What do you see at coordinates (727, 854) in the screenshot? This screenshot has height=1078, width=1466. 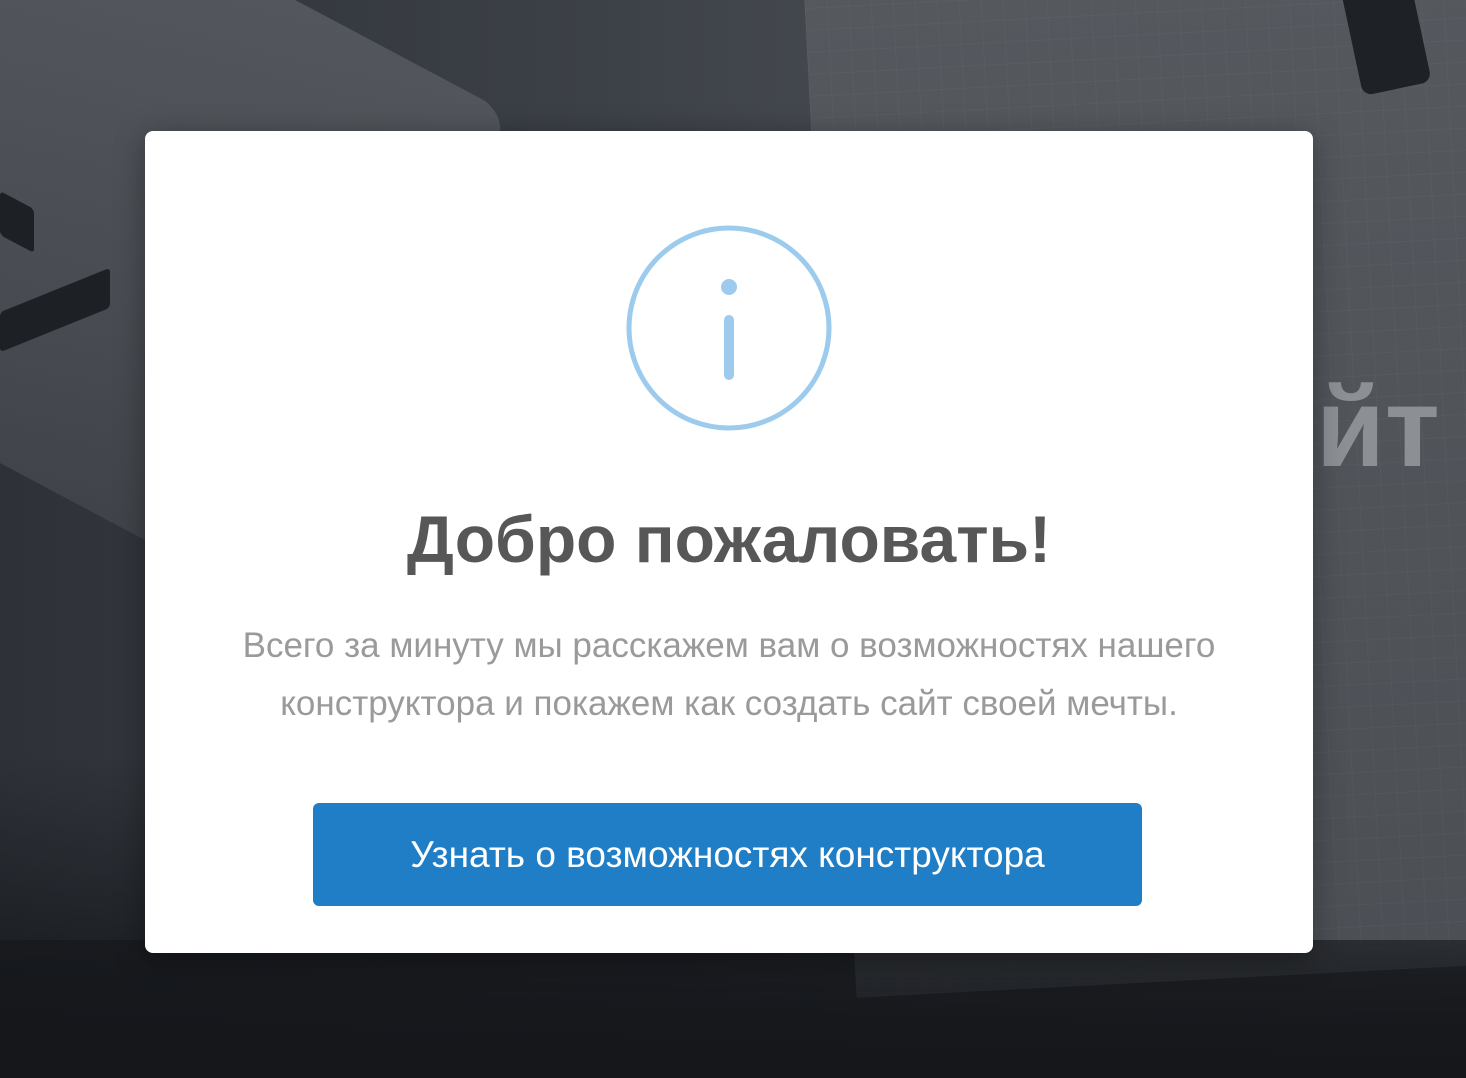 I see `learn-features-button: Узнать о возможностях конструктора` at bounding box center [727, 854].